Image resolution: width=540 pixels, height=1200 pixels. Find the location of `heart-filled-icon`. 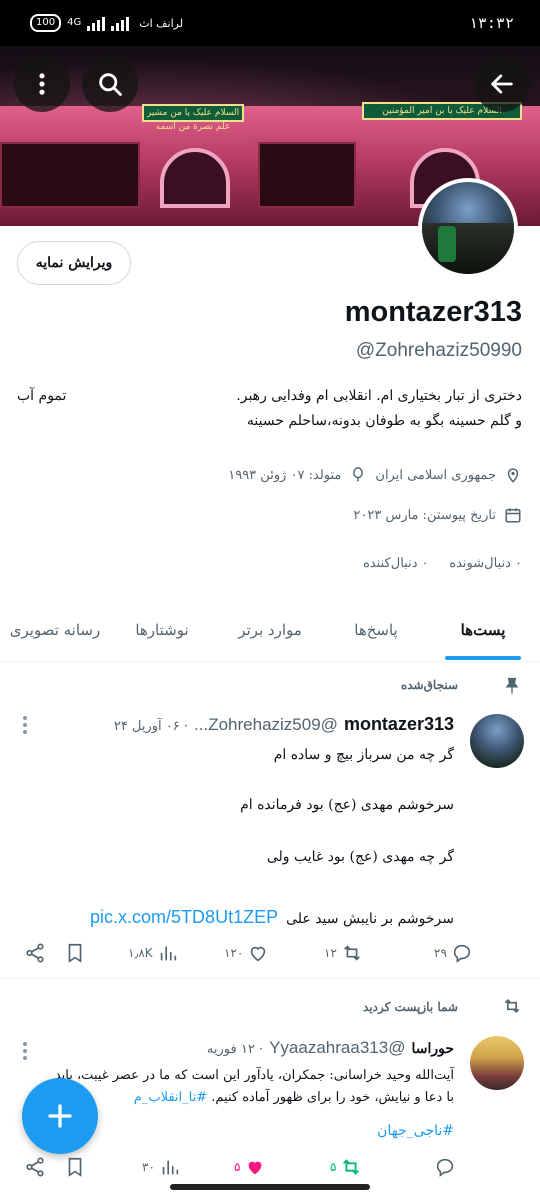

heart-filled-icon is located at coordinates (255, 1168).